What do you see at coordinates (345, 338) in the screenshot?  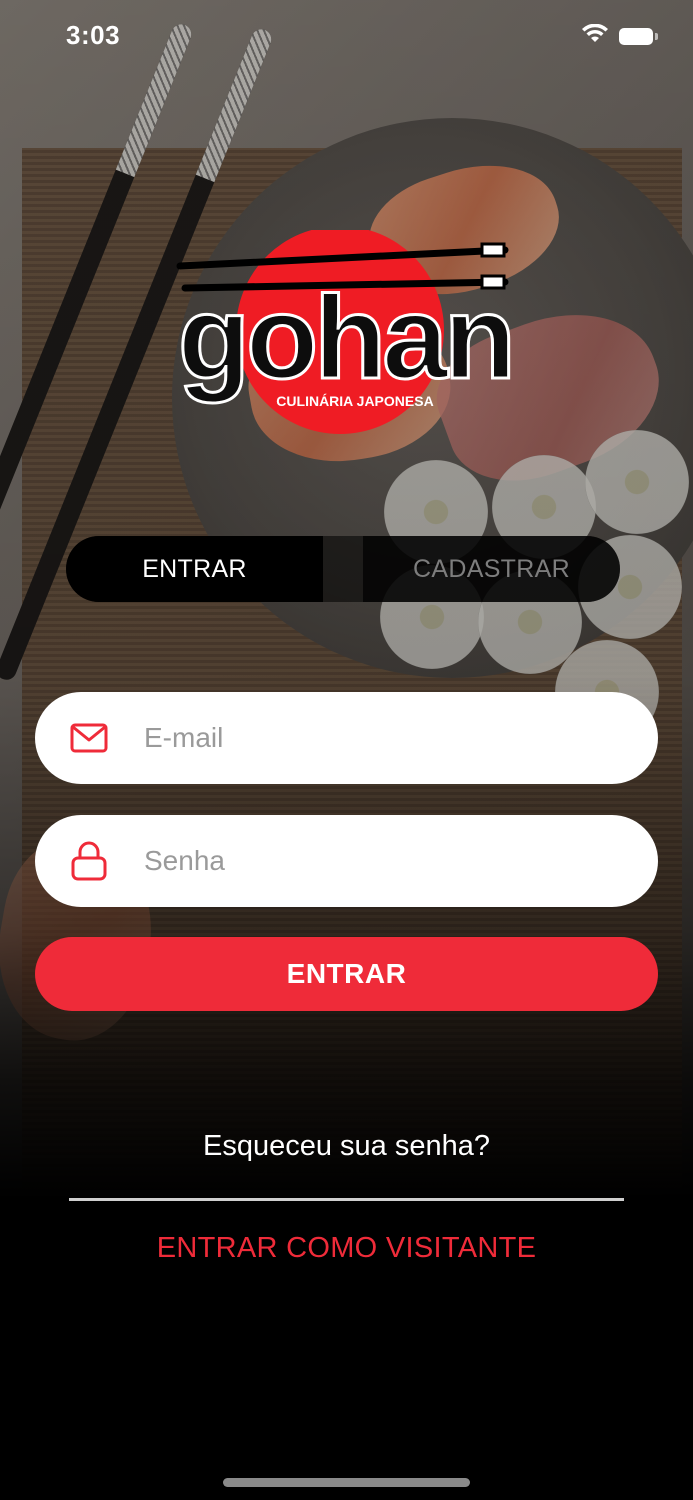 I see `logo-wordmark: gohan` at bounding box center [345, 338].